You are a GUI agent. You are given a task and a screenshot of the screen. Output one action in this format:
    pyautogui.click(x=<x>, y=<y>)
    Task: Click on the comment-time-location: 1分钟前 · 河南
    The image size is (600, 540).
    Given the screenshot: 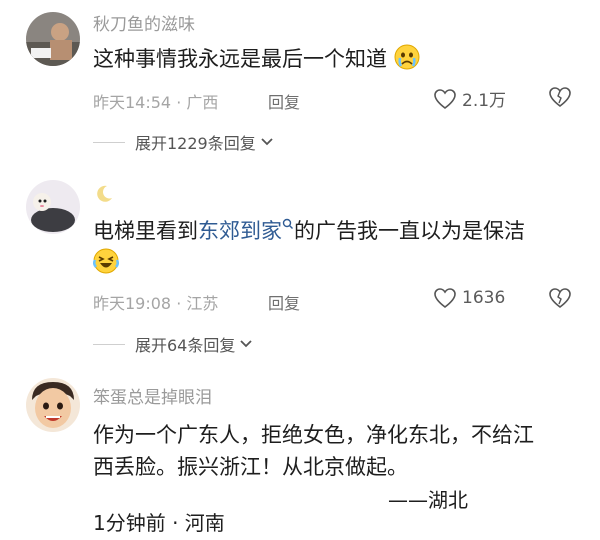 What is the action you would take?
    pyautogui.click(x=159, y=523)
    